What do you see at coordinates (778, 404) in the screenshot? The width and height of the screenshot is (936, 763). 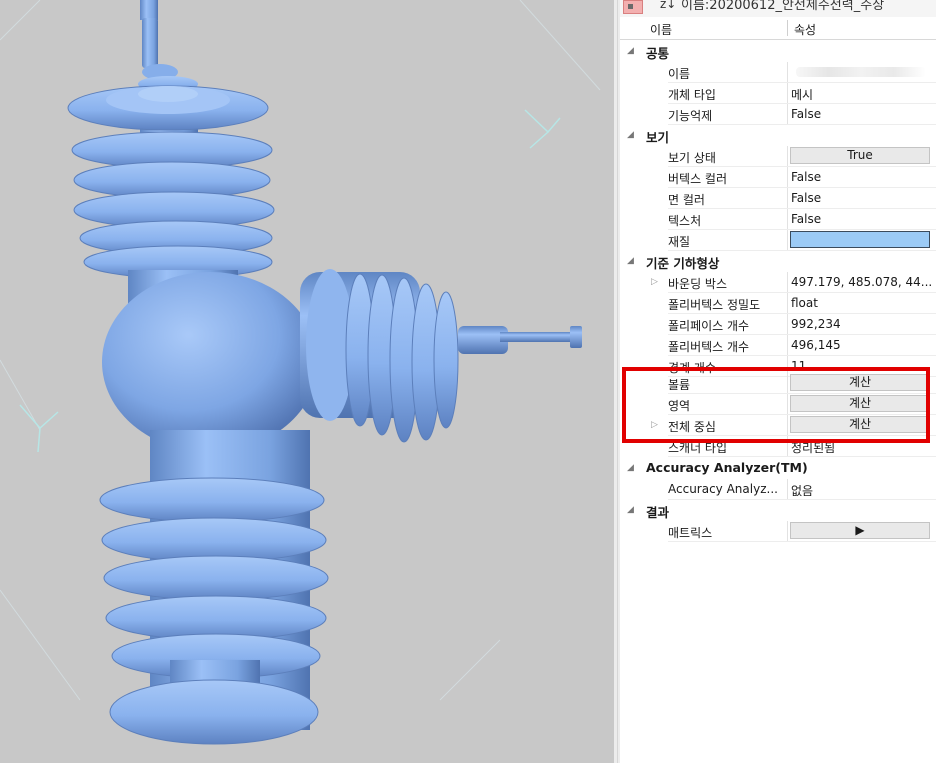 I see `row-area: 영역 계산` at bounding box center [778, 404].